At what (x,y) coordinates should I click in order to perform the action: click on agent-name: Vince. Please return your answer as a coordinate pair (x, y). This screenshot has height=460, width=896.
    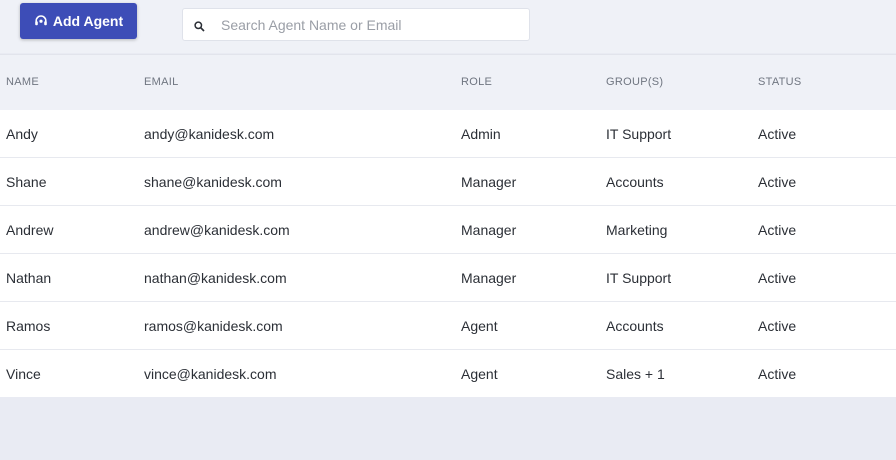
    Looking at the image, I should click on (23, 374).